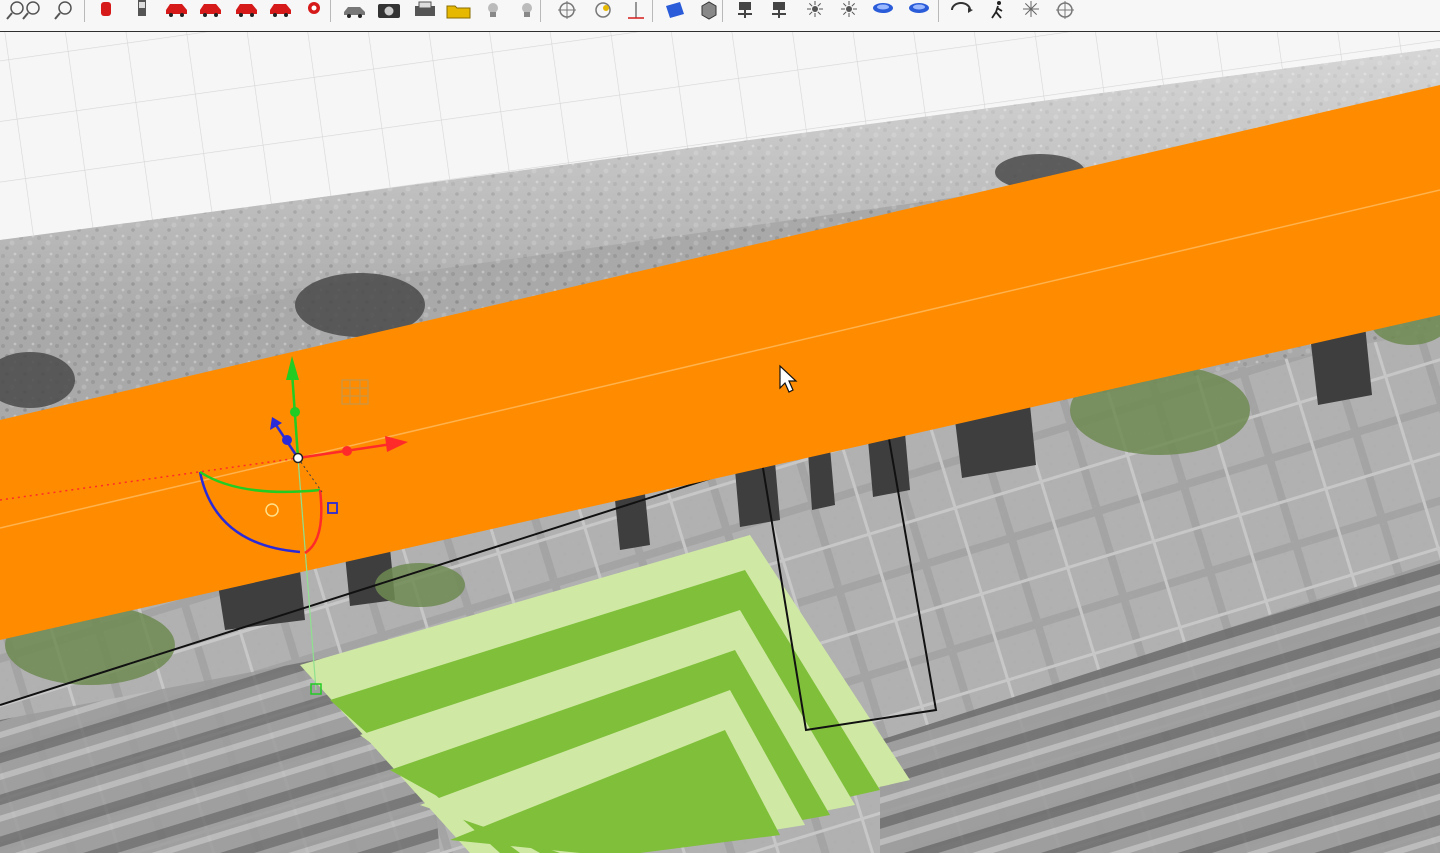  I want to click on main-toolbar, so click(720, 16).